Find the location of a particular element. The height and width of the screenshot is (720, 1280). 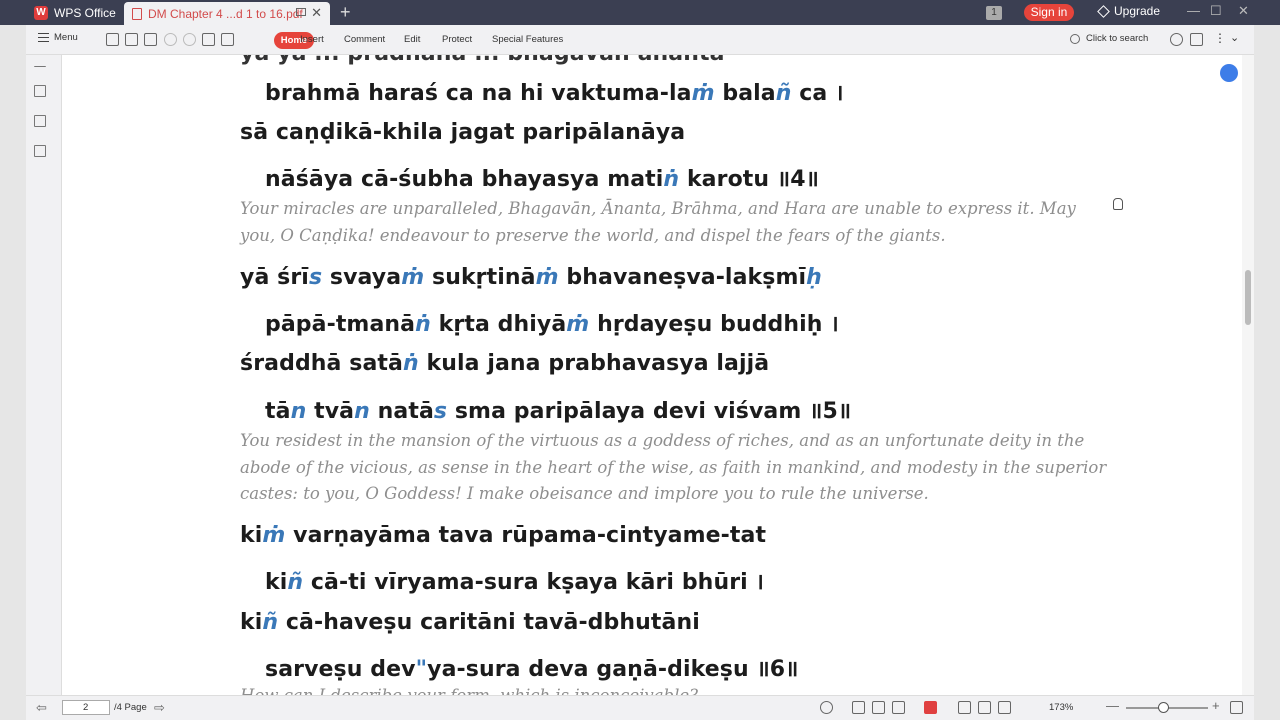

left-sidebar is located at coordinates (44, 375).